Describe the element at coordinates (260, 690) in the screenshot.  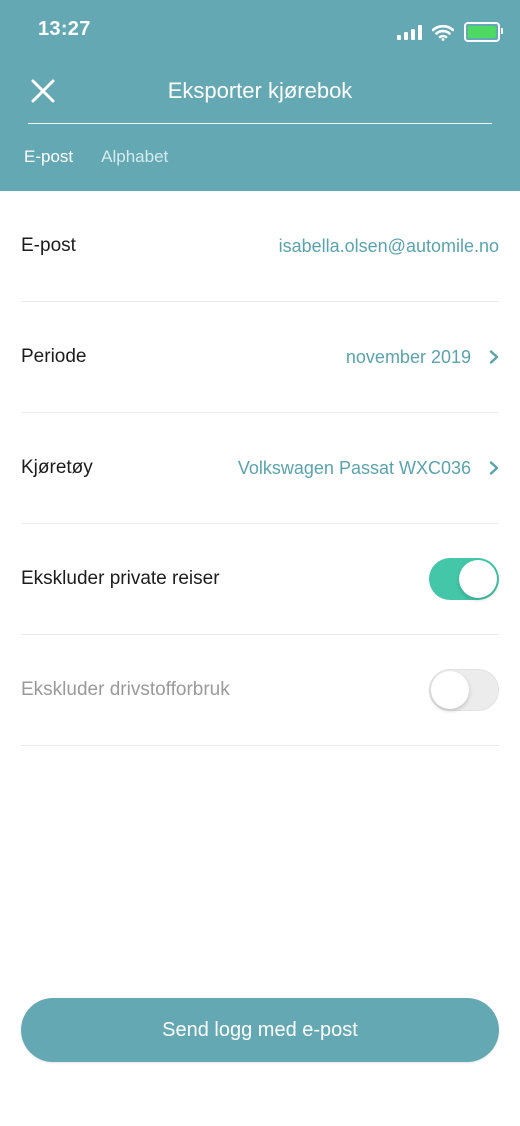
I see `exclude-fuel-row: Ekskluder drivstofforbruk` at that location.